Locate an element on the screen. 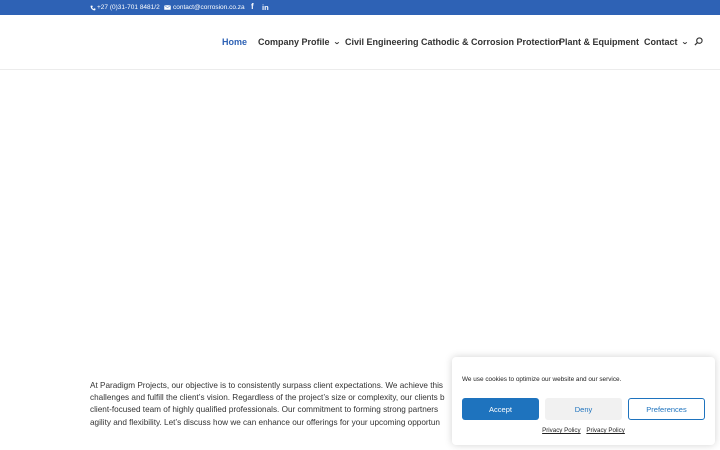 This screenshot has height=450, width=720. deny-button: Deny is located at coordinates (583, 409).